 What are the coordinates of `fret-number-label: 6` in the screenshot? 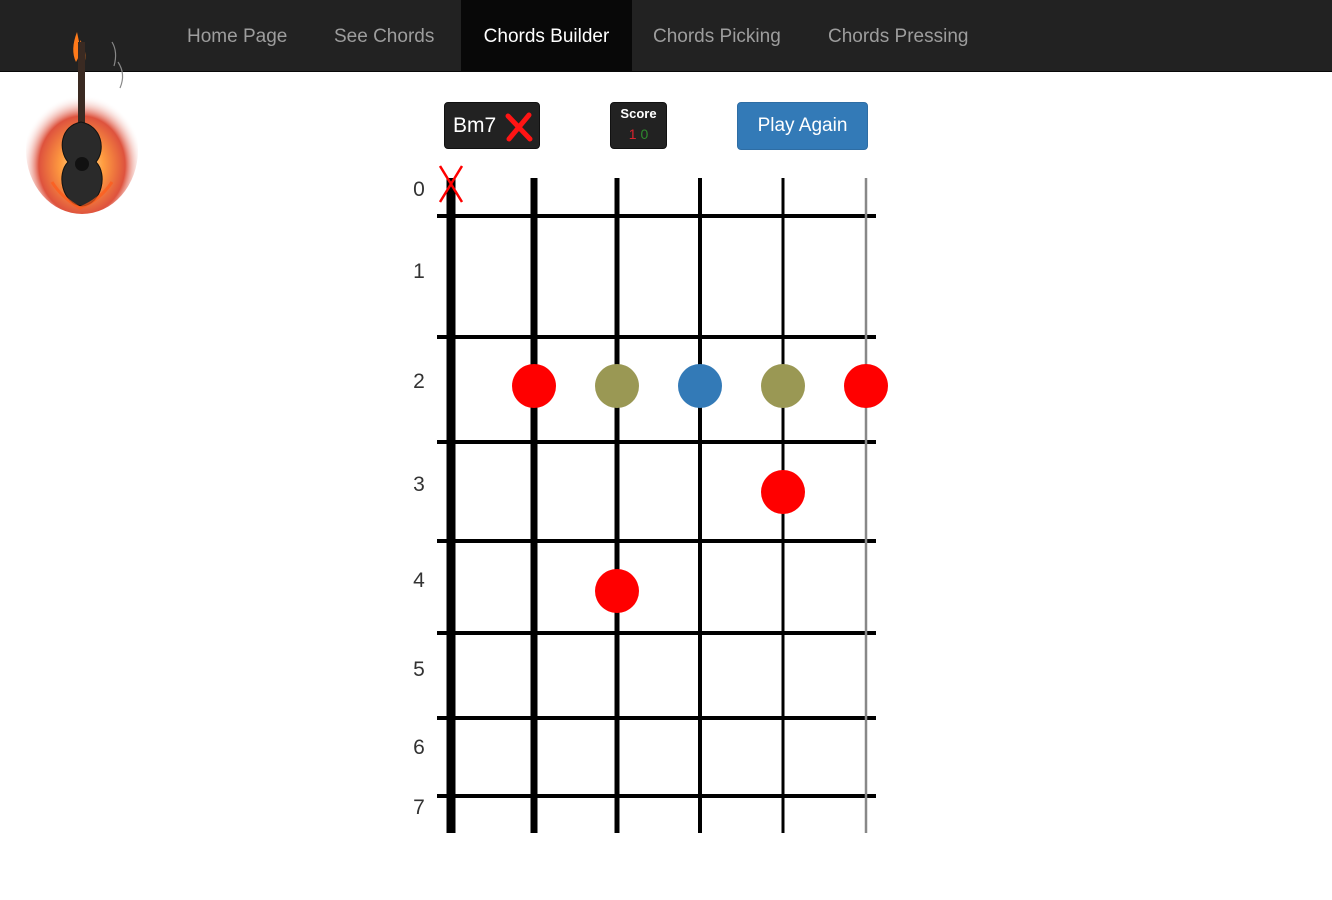 It's located at (419, 747).